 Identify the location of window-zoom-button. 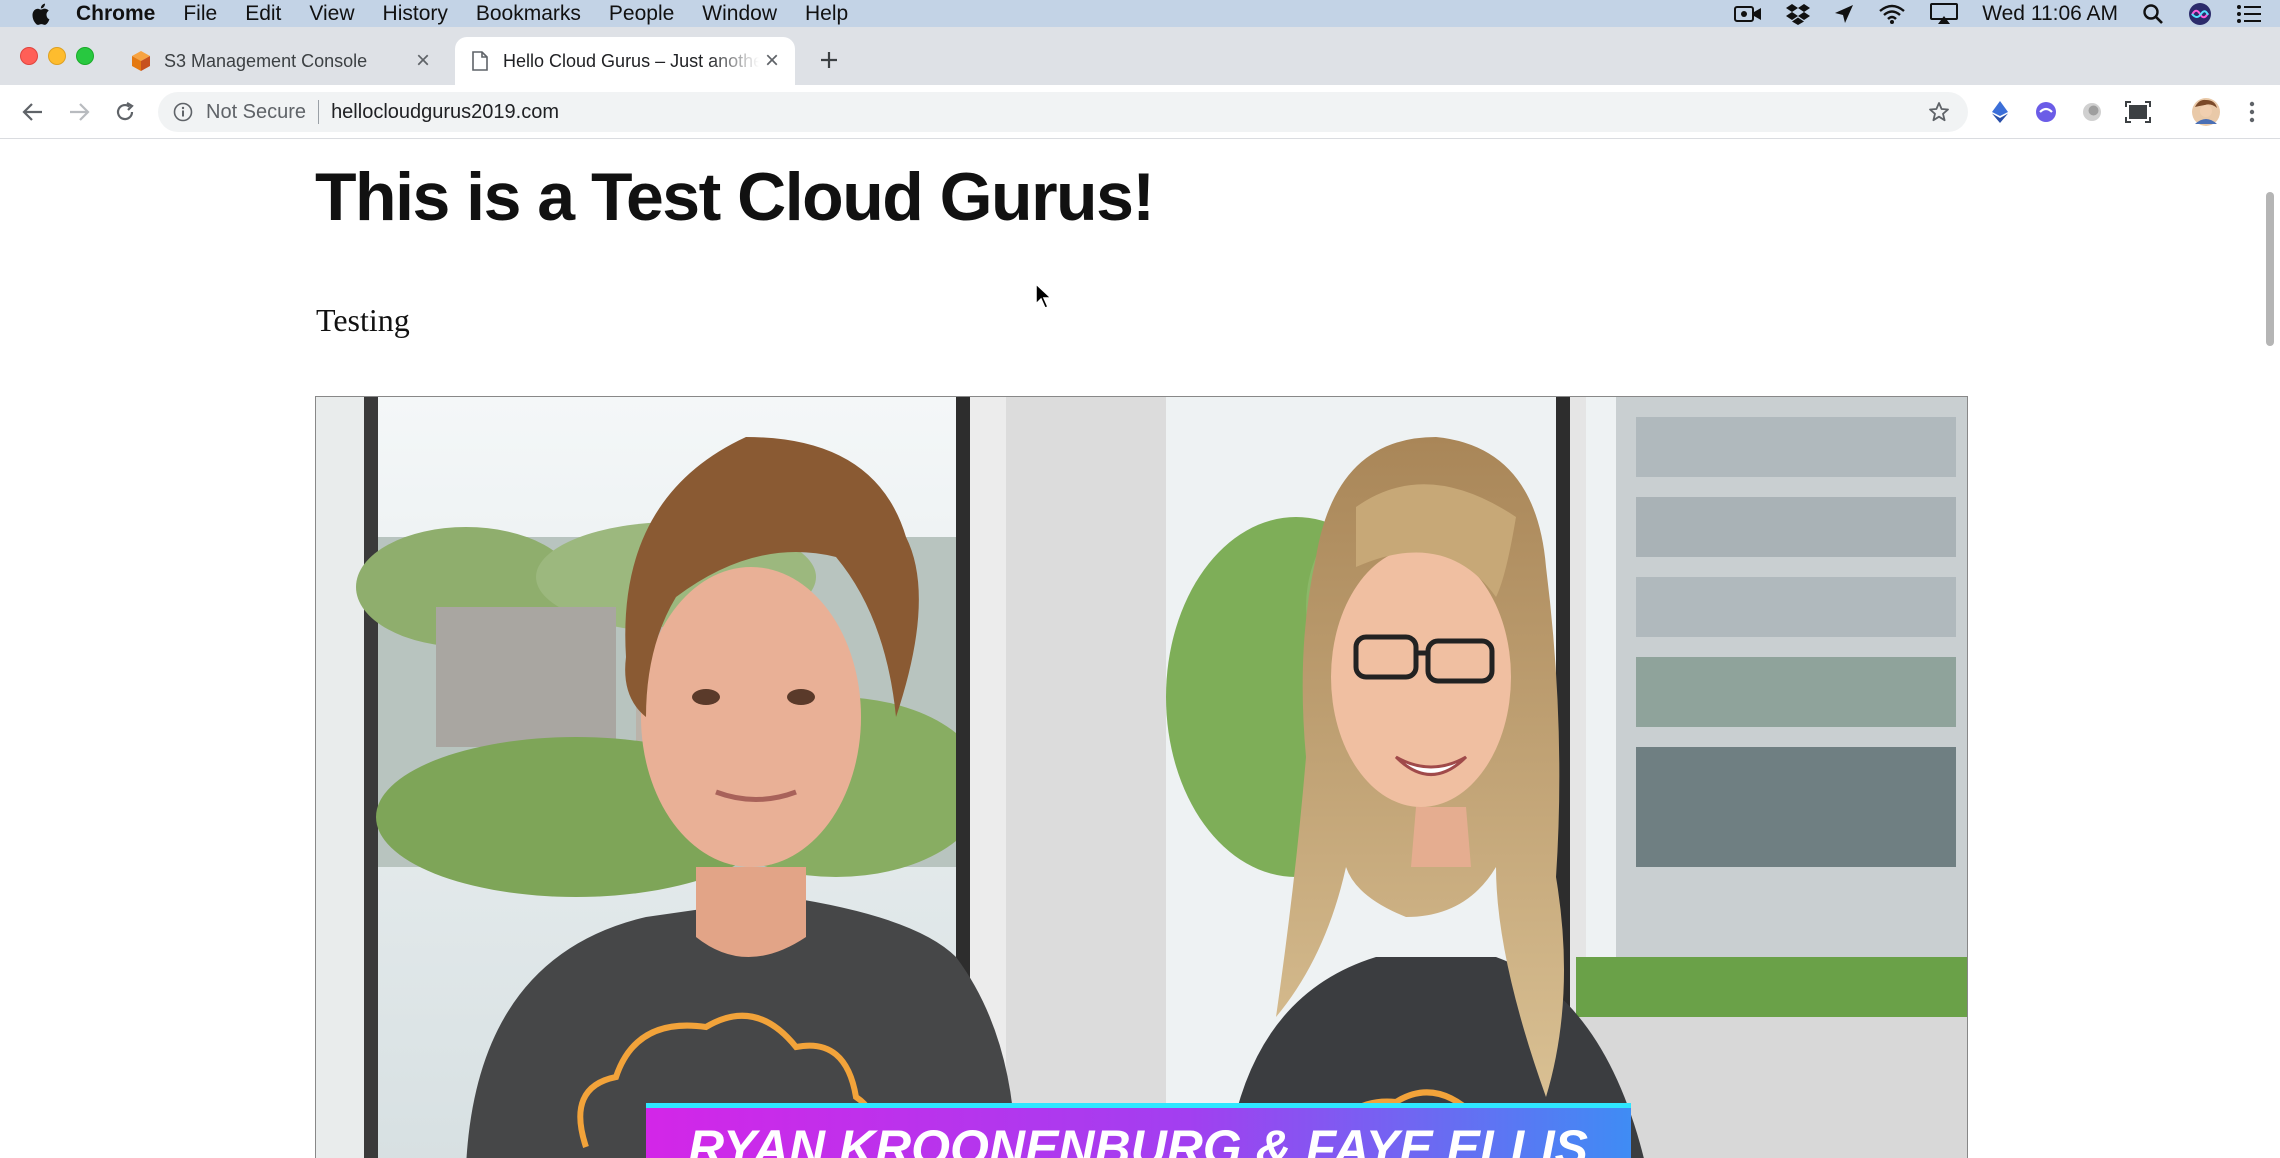
(85, 56).